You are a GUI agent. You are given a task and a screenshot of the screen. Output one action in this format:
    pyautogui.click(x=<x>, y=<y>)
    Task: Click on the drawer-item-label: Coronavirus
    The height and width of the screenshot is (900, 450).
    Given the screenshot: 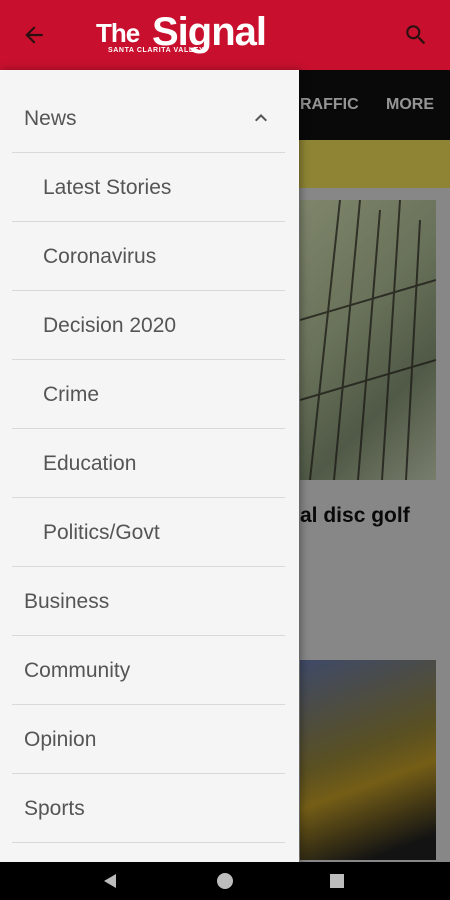 What is the action you would take?
    pyautogui.click(x=100, y=256)
    